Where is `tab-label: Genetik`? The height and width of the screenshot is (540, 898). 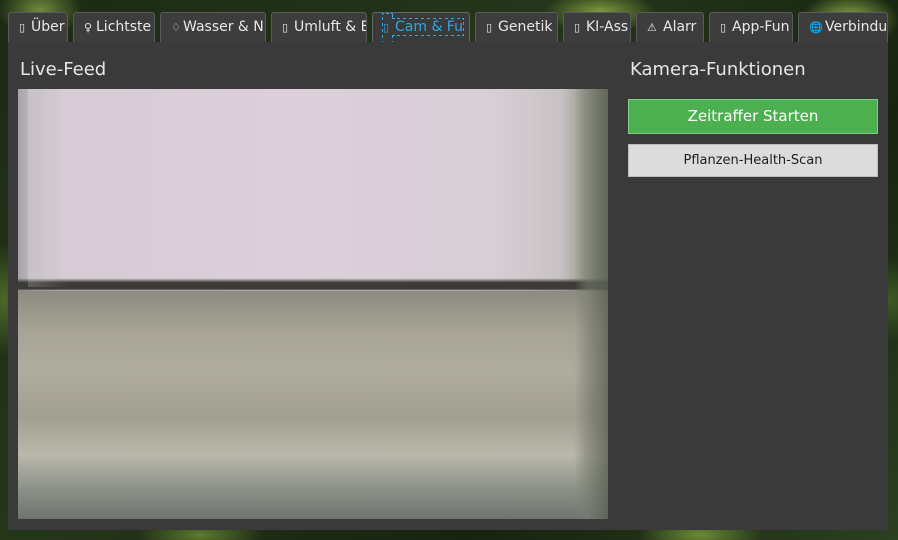 tab-label: Genetik is located at coordinates (525, 27).